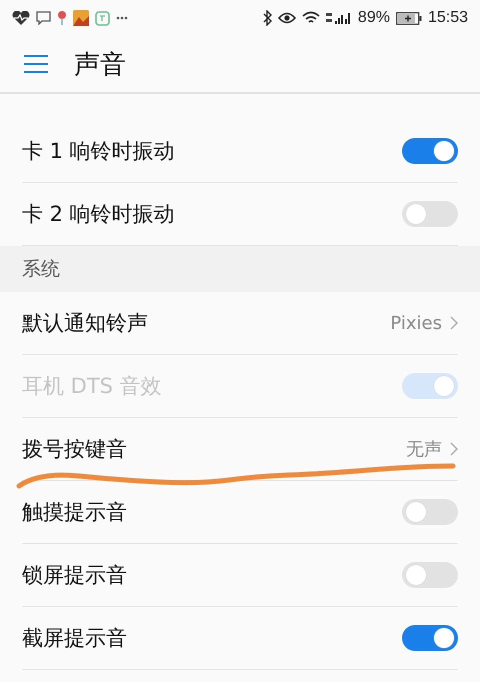 Image resolution: width=480 pixels, height=682 pixels. What do you see at coordinates (287, 18) in the screenshot?
I see `eye-icon` at bounding box center [287, 18].